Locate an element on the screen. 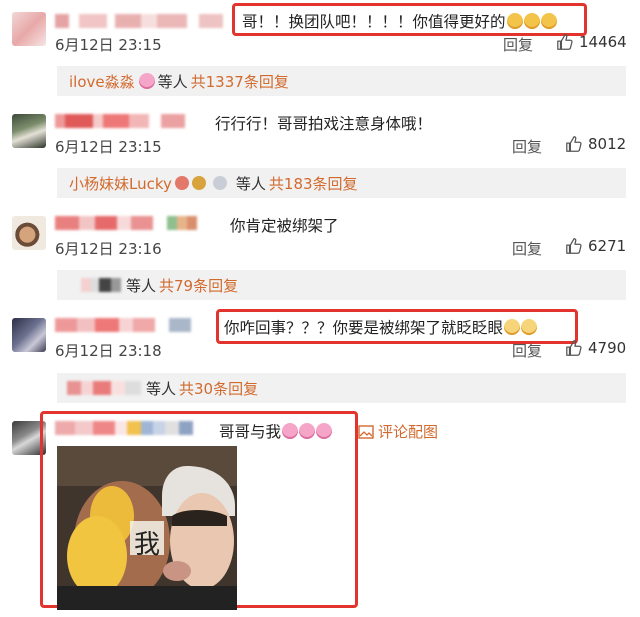 This screenshot has width=640, height=617. reply-user: 小杨妹妹Lucky is located at coordinates (120, 183).